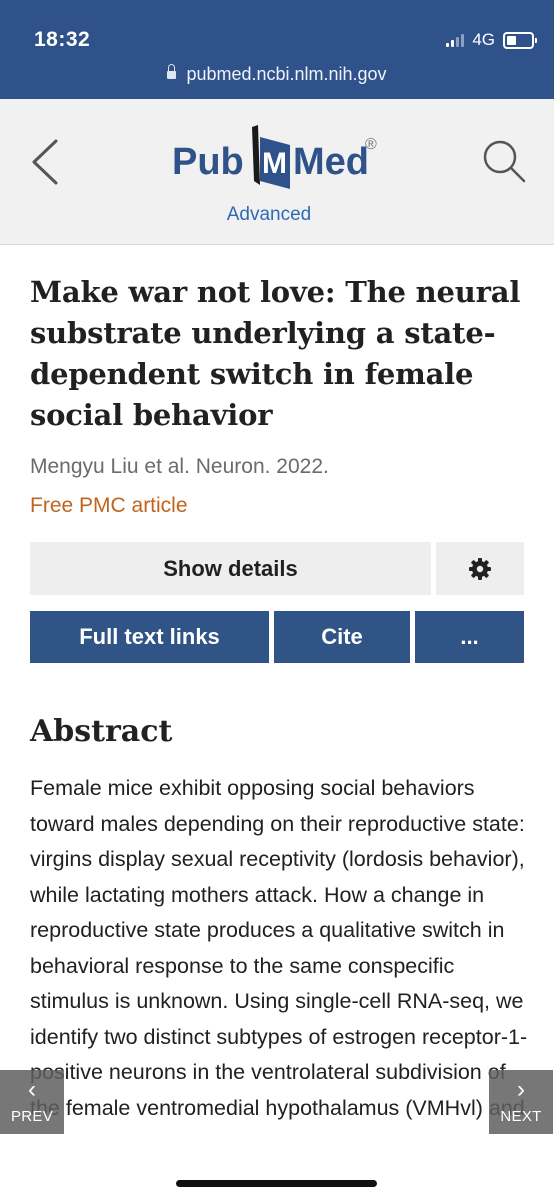  What do you see at coordinates (109, 505) in the screenshot?
I see `free-pmc-label: Free PMC article` at bounding box center [109, 505].